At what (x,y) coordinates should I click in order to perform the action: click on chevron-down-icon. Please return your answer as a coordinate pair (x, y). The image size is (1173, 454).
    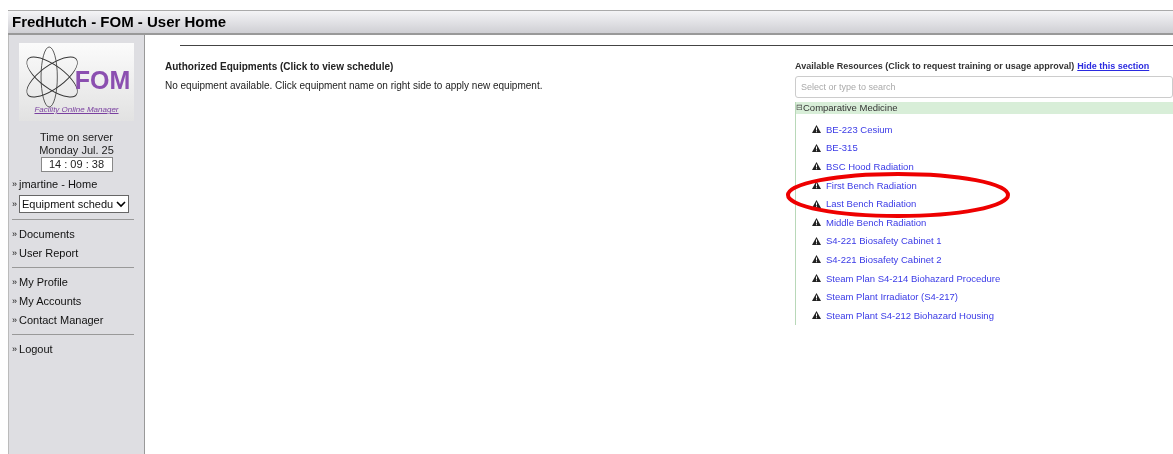
    Looking at the image, I should click on (121, 204).